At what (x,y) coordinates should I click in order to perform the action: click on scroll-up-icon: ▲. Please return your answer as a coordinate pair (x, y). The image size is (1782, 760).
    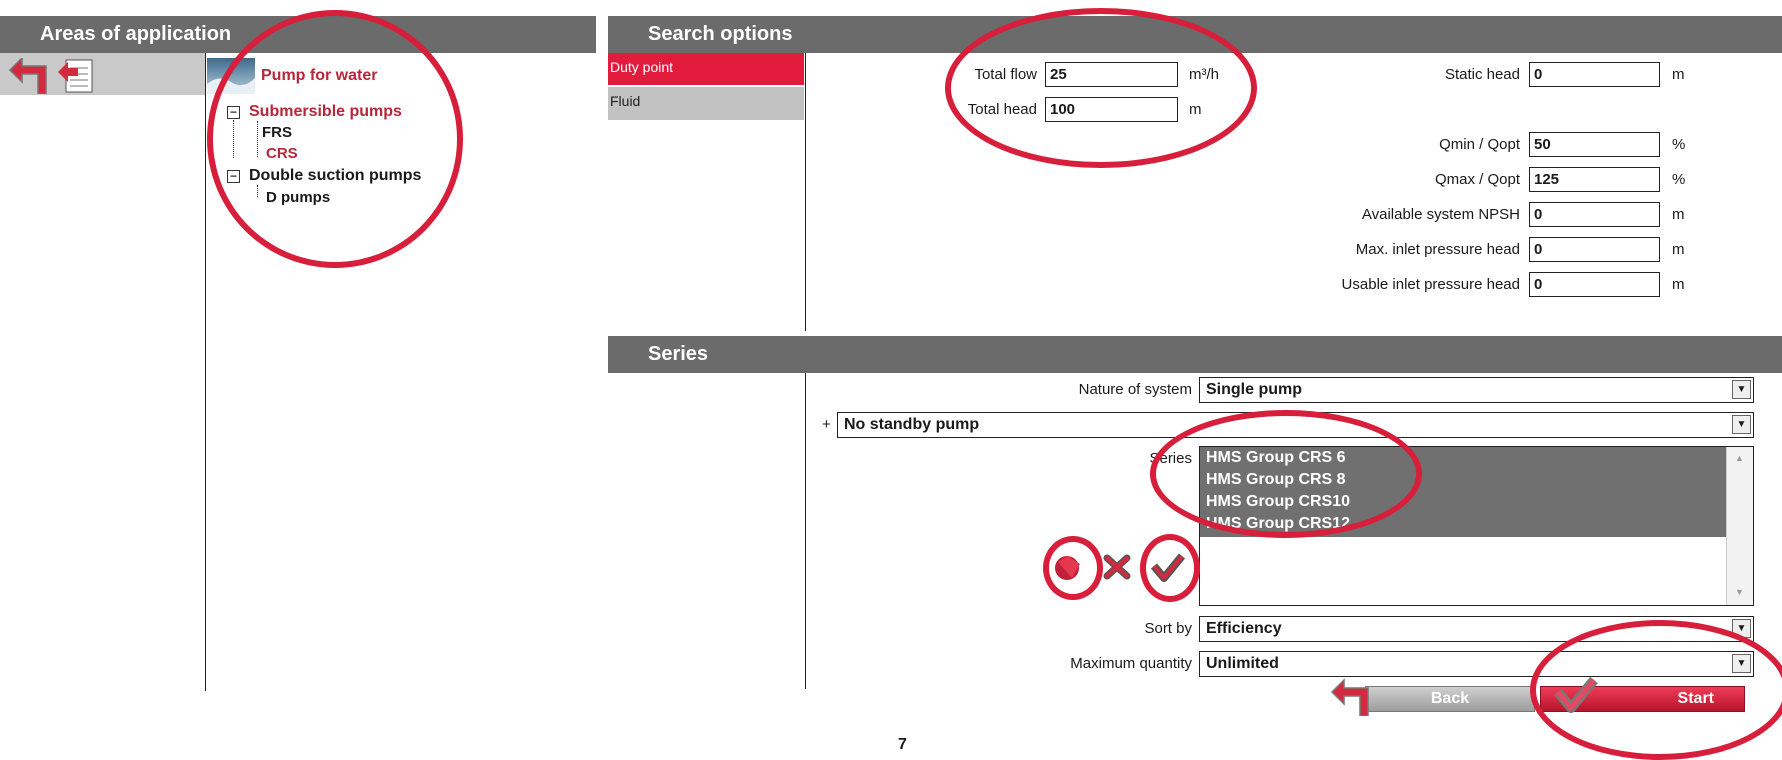
    Looking at the image, I should click on (1739, 458).